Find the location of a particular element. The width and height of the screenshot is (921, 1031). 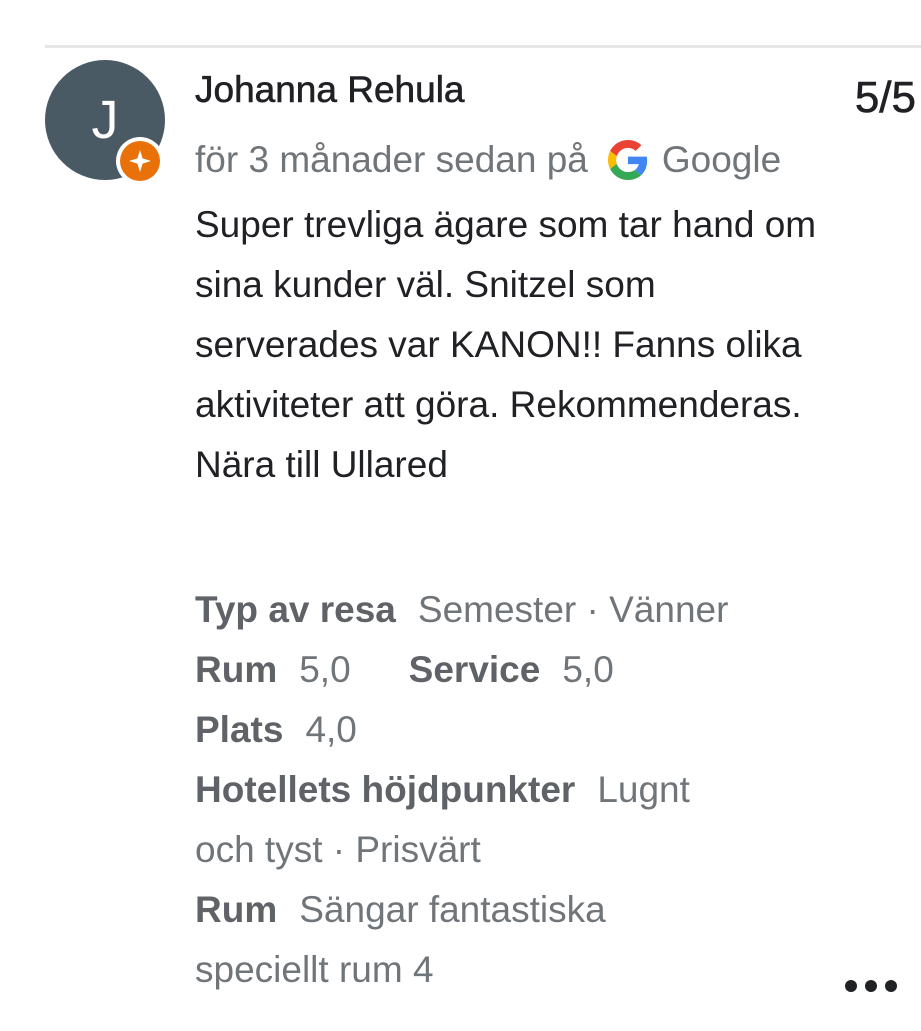

room-note-row: Rum Sängar fantastiska is located at coordinates (515, 910).